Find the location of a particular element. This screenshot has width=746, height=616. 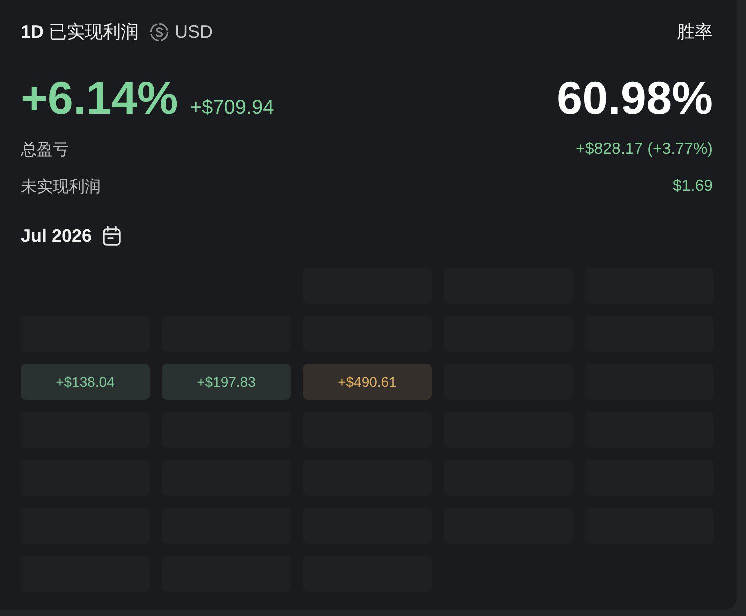

card-title: 1D 已实现利润 is located at coordinates (80, 32).